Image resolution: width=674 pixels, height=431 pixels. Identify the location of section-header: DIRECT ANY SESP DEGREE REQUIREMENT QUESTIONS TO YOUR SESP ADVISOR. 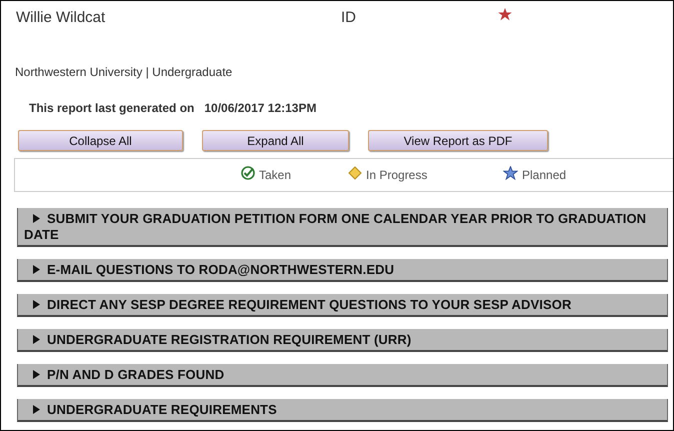
(342, 305).